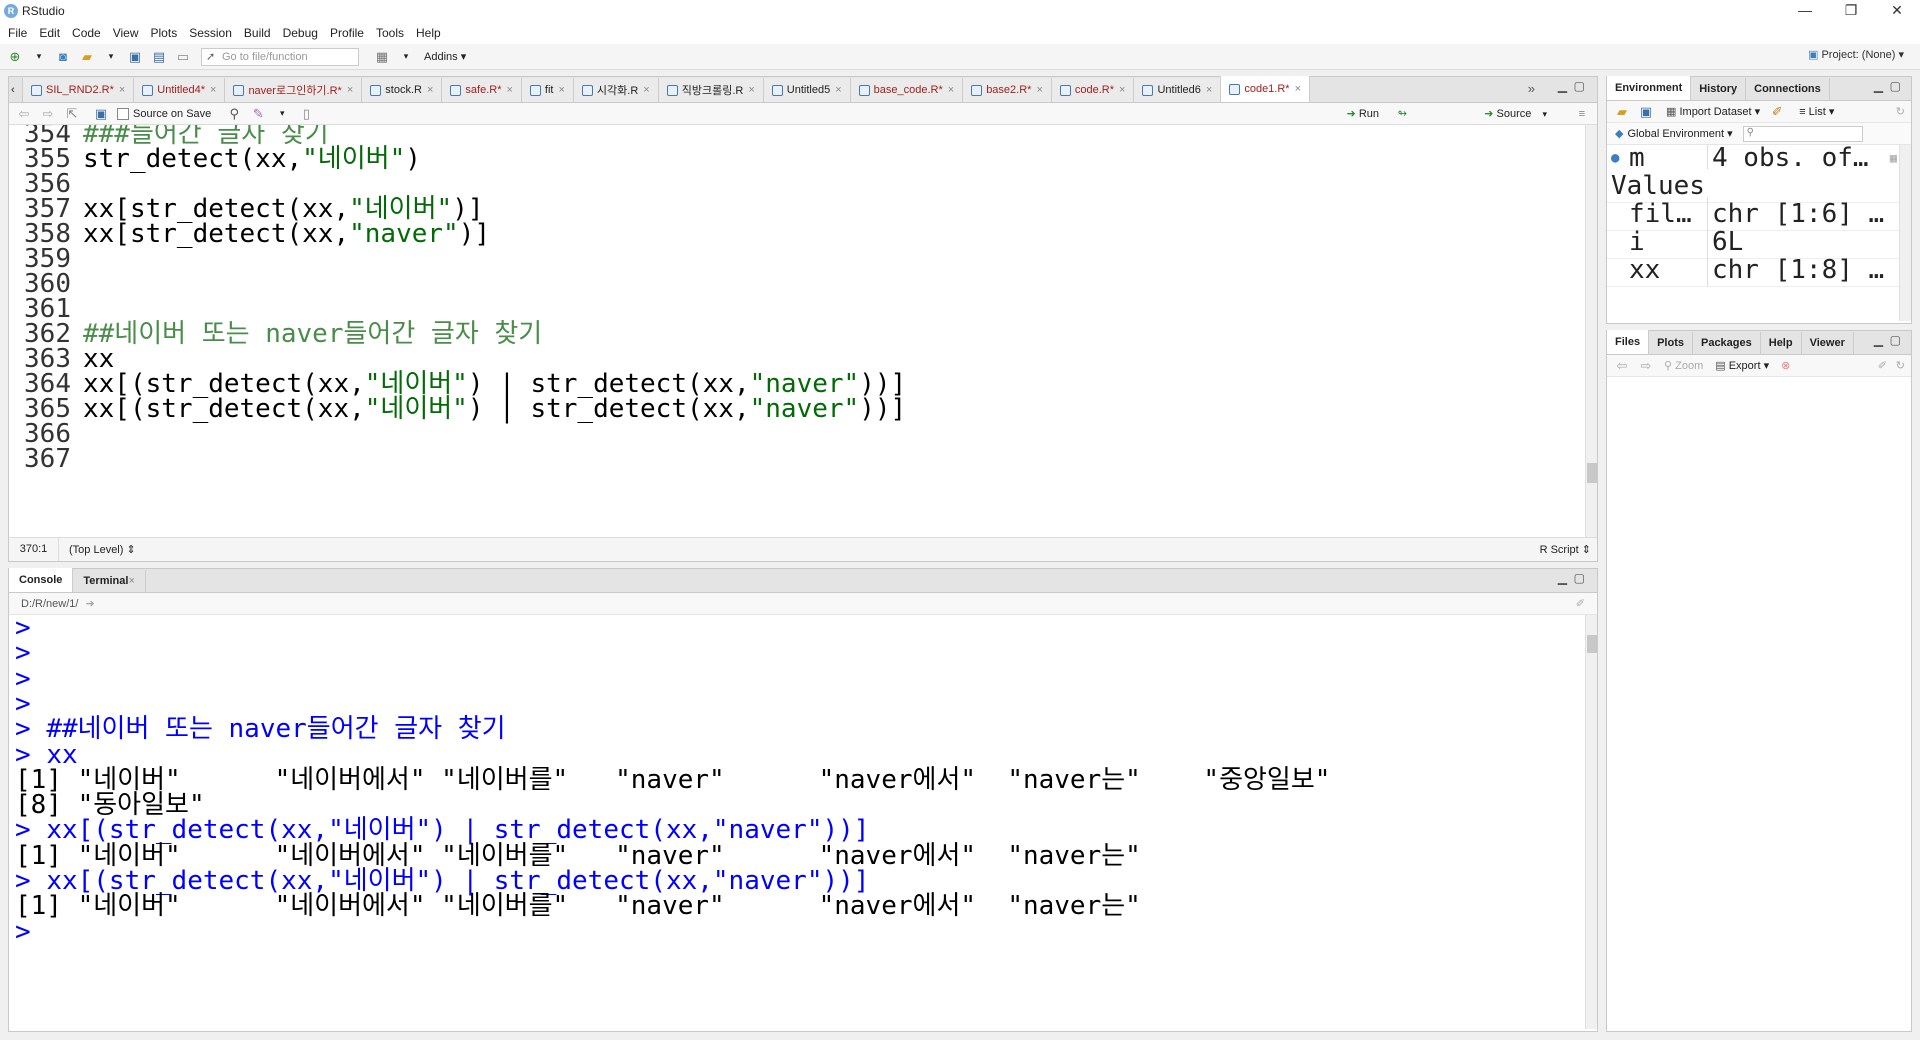  Describe the element at coordinates (1531, 88) in the screenshot. I see `more-tabs-icon: »` at that location.